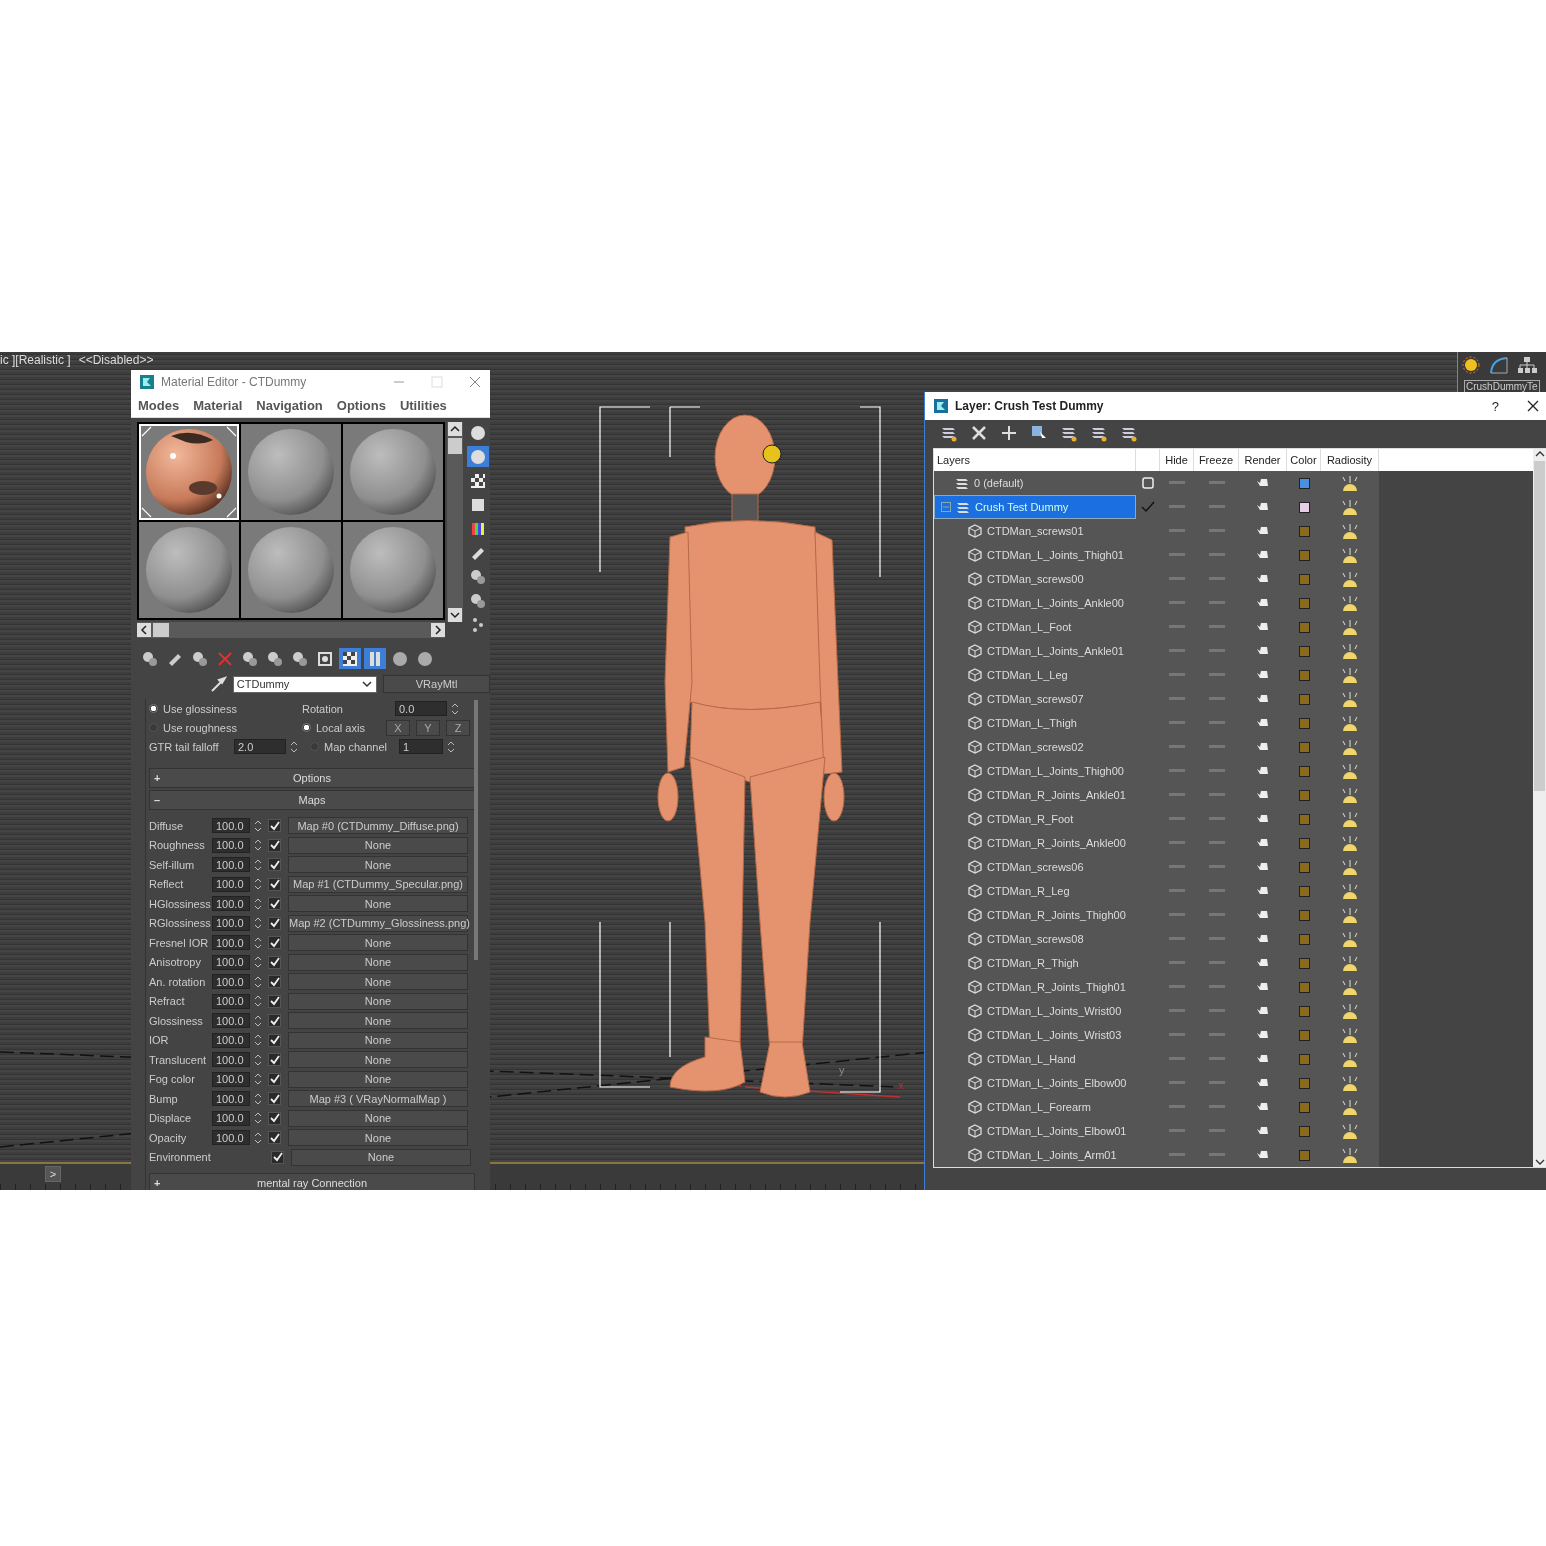  What do you see at coordinates (458, 727) in the screenshot?
I see `axis-button: Z` at bounding box center [458, 727].